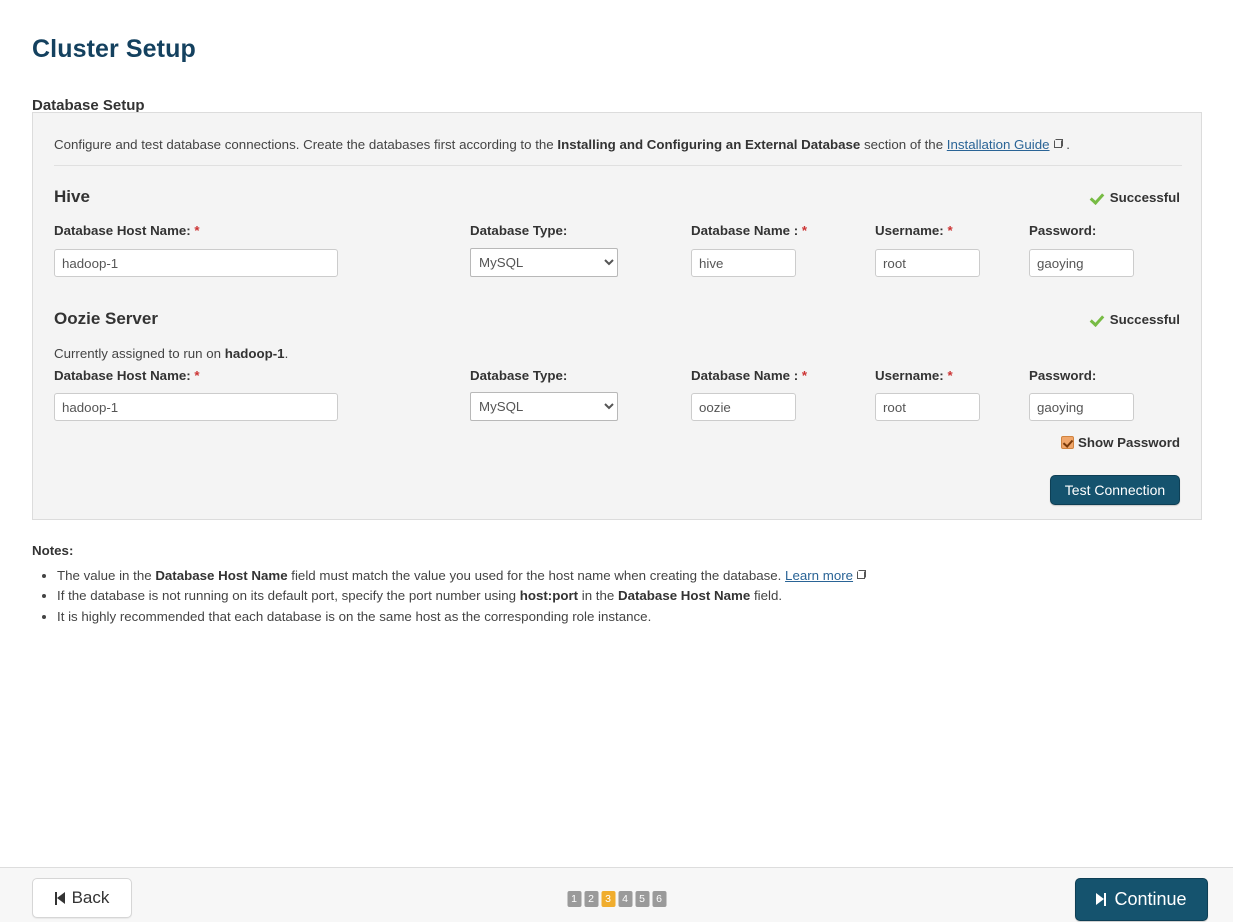 Image resolution: width=1233 pixels, height=922 pixels. Describe the element at coordinates (114, 48) in the screenshot. I see `page-title: Cluster Setup` at that location.